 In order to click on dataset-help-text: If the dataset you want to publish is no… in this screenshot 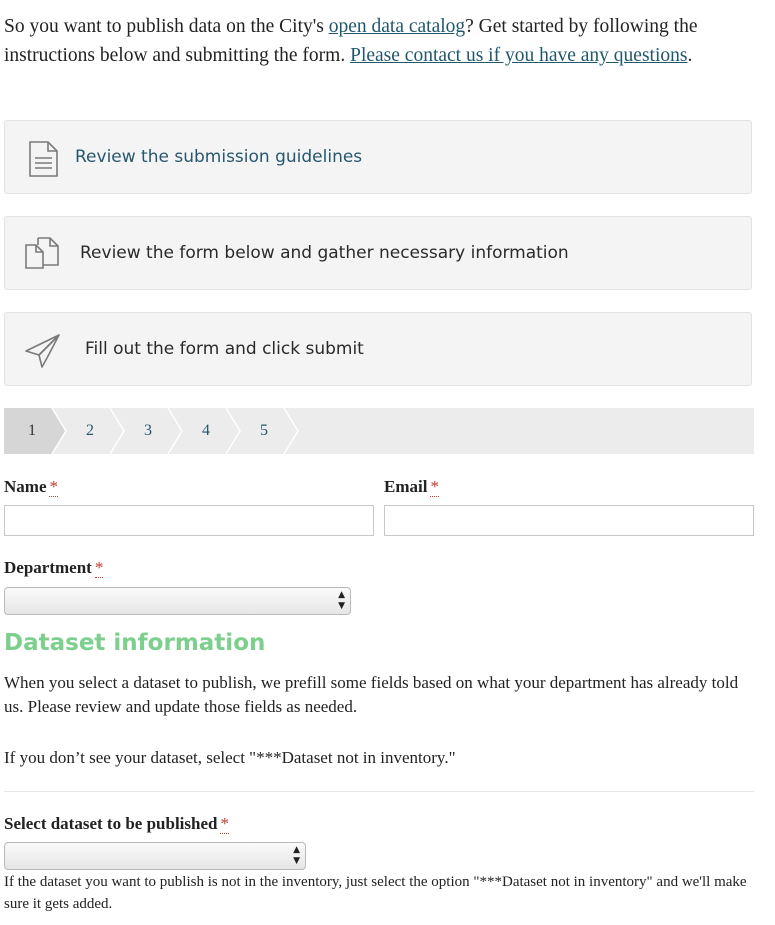, I will do `click(375, 893)`.